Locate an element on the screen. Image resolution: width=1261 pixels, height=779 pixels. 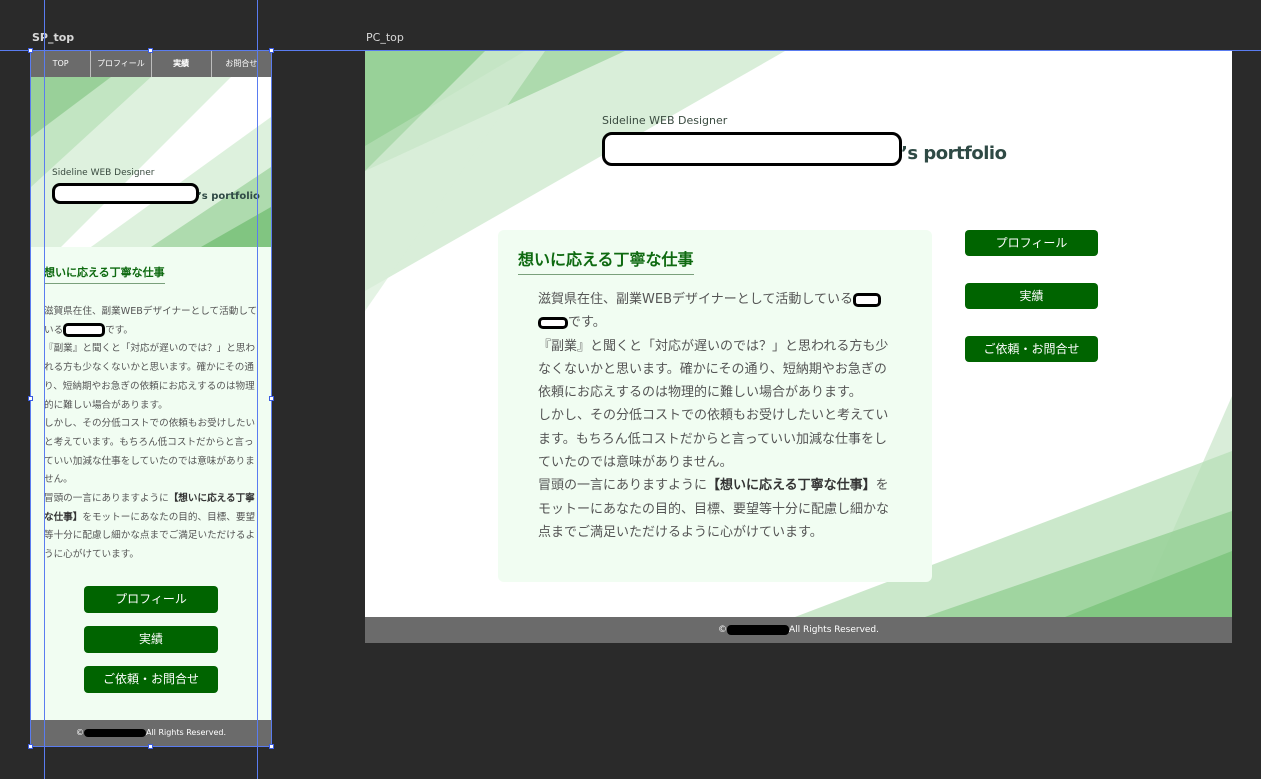
sp-footer-copyright: © is located at coordinates (79, 732).